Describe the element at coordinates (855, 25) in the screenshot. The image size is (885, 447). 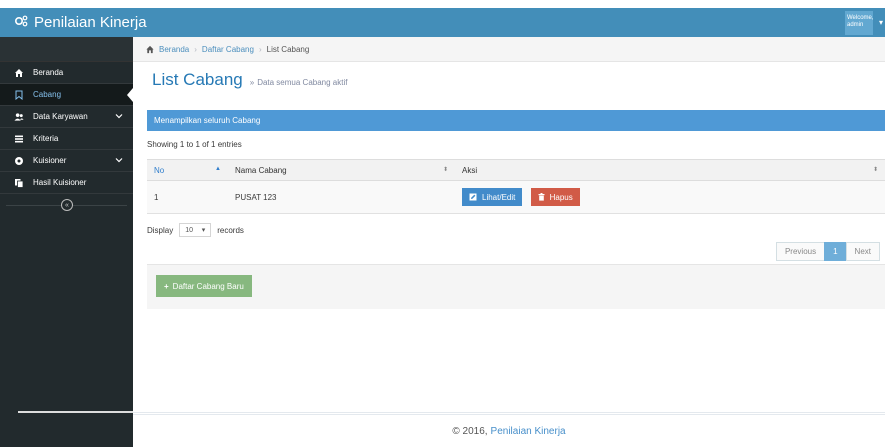
I see `user-name: admin` at that location.